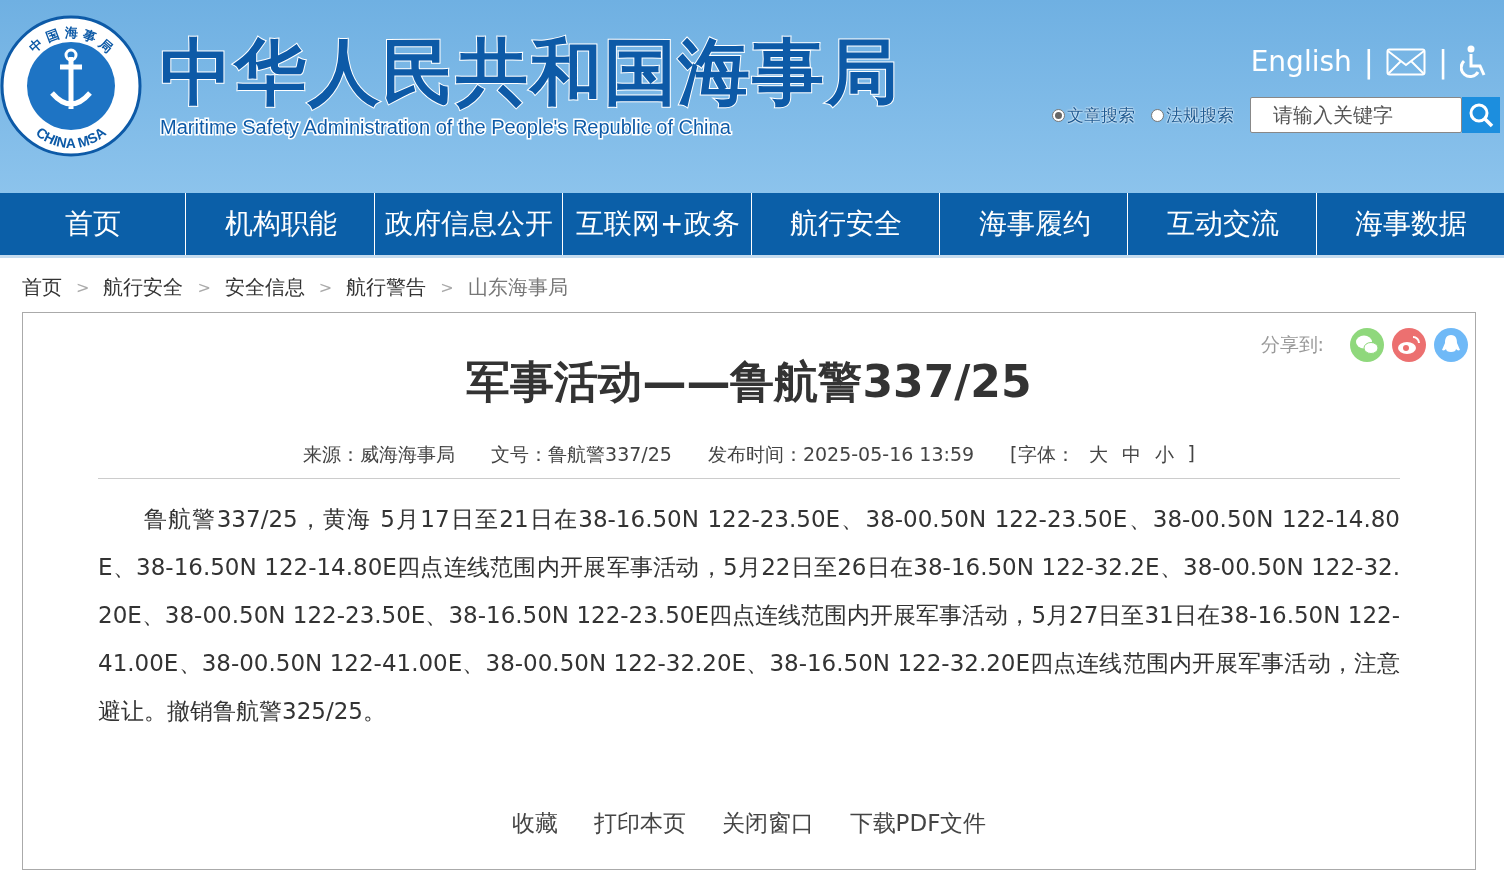 This screenshot has width=1504, height=894. Describe the element at coordinates (1409, 345) in the screenshot. I see `weibo-icon` at that location.